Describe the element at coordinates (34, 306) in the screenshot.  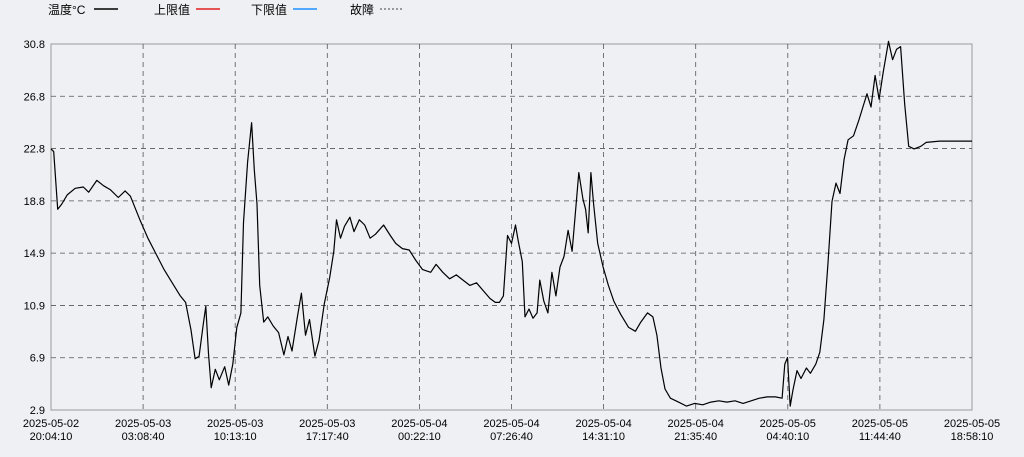
I see `y-tick-label: 10.9` at that location.